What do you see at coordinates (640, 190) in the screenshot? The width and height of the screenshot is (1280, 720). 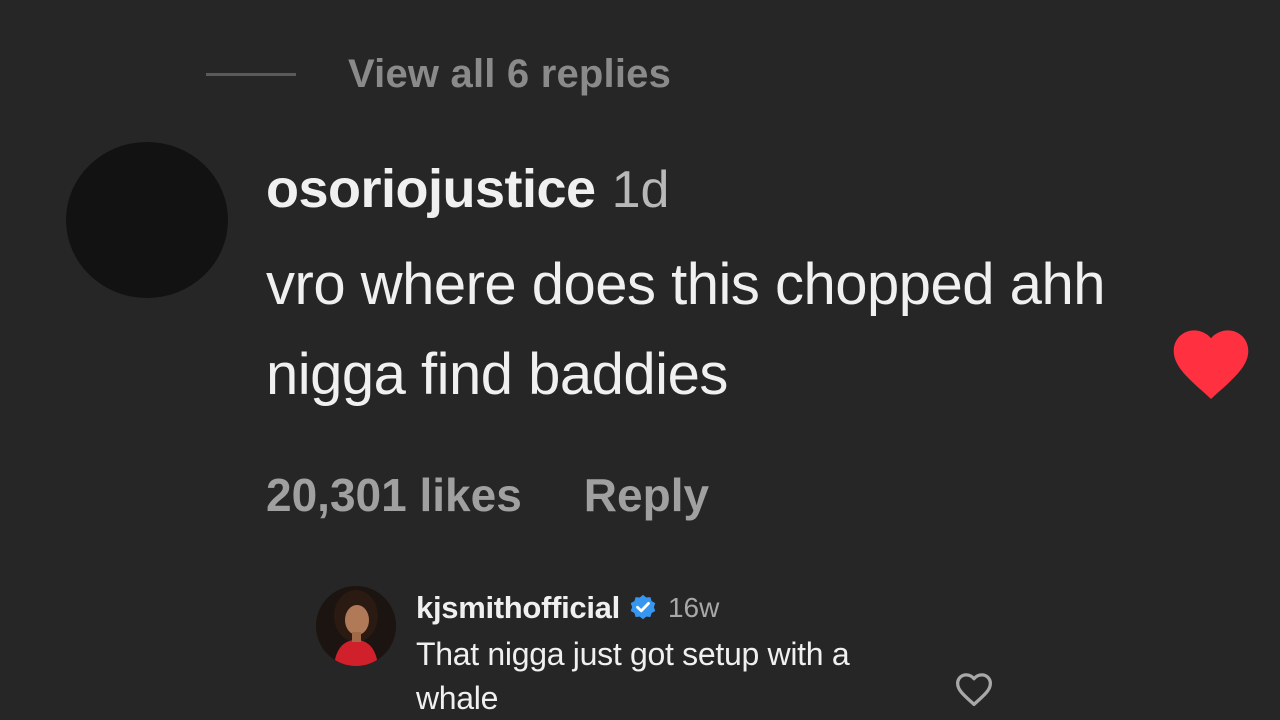 I see `comment-timestamp: 1d` at bounding box center [640, 190].